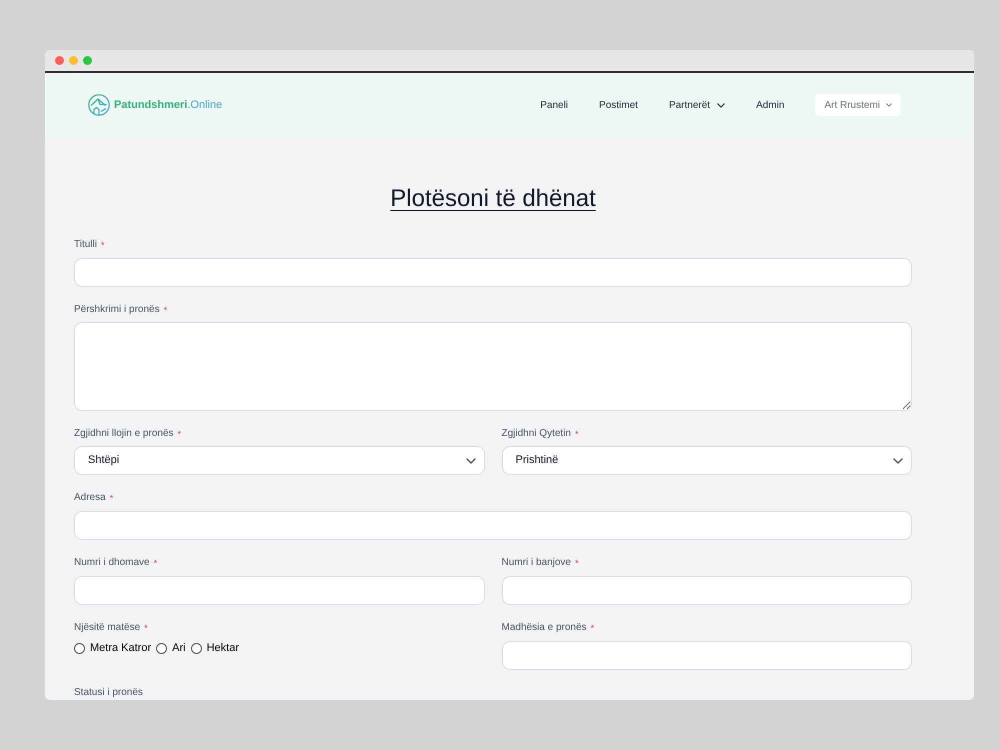 The height and width of the screenshot is (750, 1000). I want to click on nav-link: Partnerët, so click(697, 105).